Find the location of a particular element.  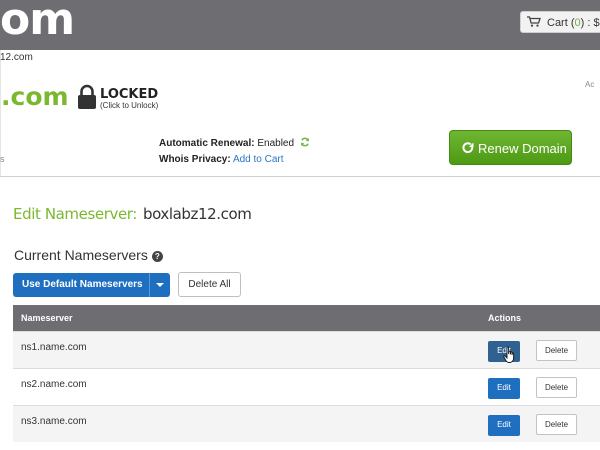

whois-label: Whois Privacy: is located at coordinates (195, 159).